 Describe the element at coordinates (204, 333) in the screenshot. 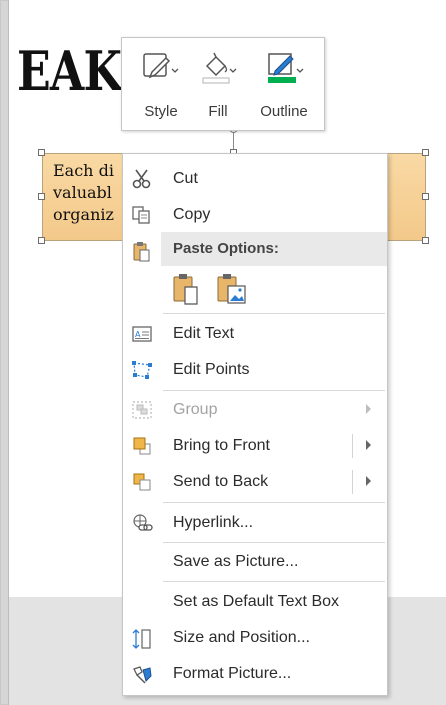

I see `menu-label-edit-text: Edit Text` at that location.